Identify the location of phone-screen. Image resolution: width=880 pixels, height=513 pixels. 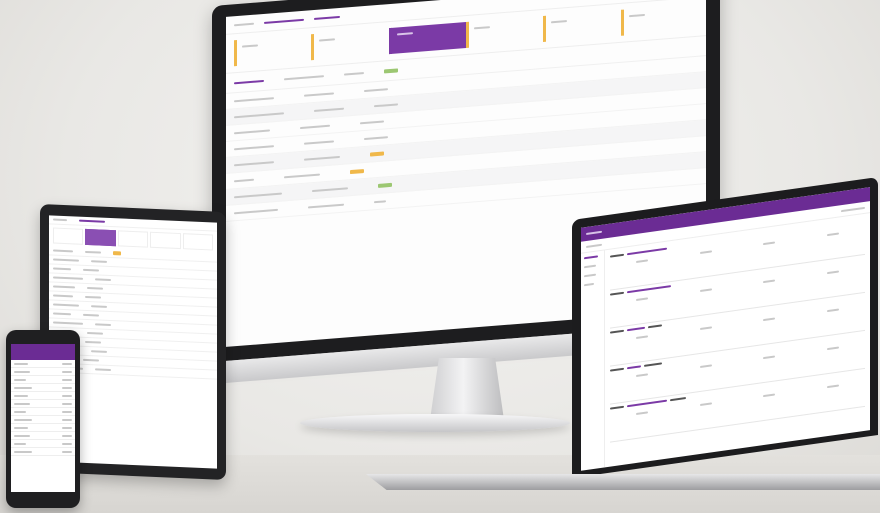
(43, 418).